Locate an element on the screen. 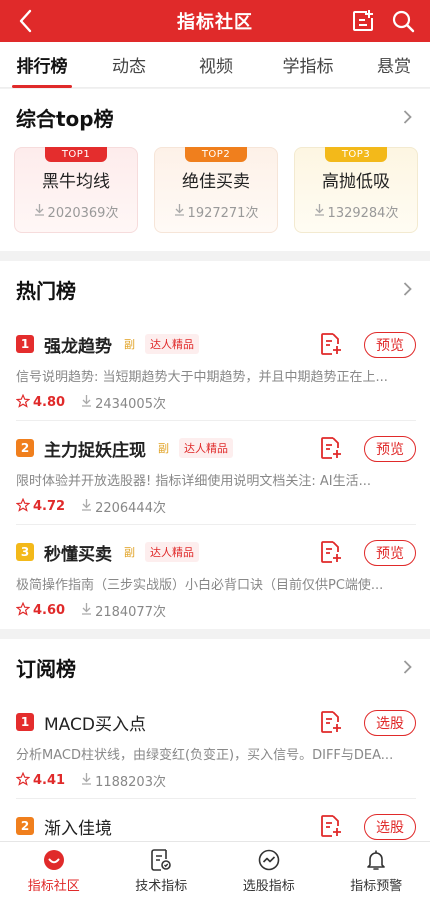 This screenshot has height=900, width=430. top-card: TOP2 绝佳买卖 1927271次 is located at coordinates (216, 190).